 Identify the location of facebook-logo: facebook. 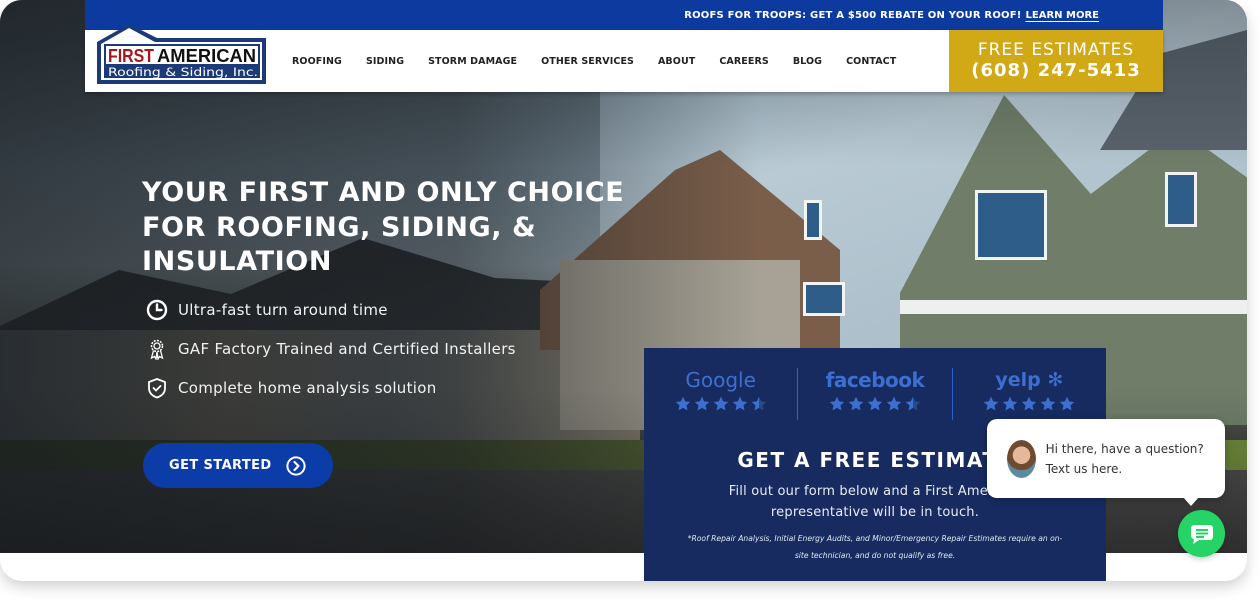
(875, 380).